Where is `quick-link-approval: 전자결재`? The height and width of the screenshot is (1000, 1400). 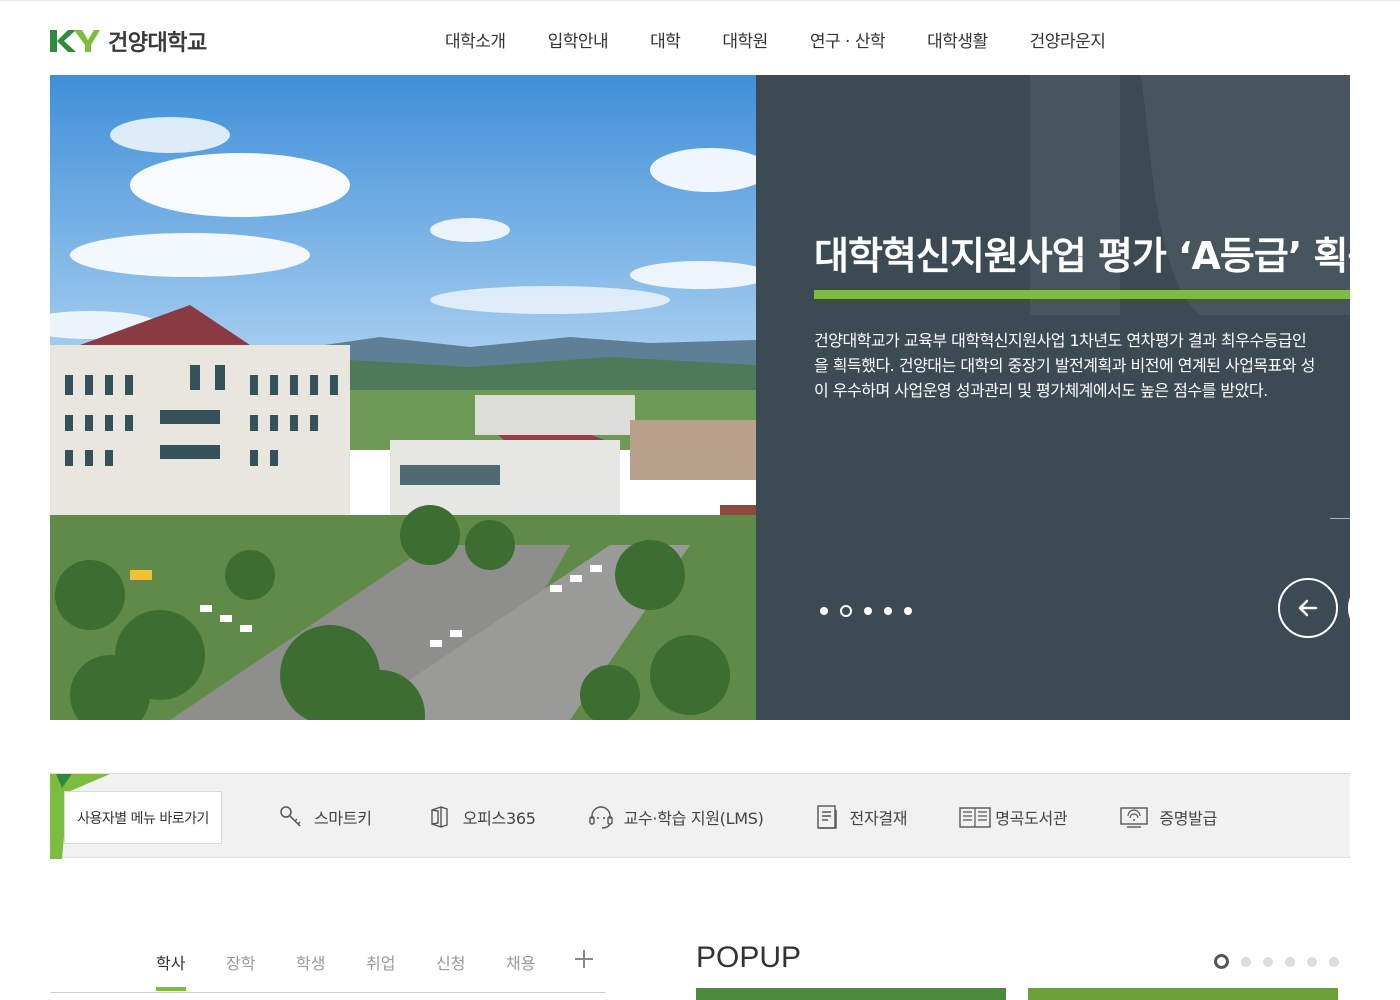 quick-link-approval: 전자결재 is located at coordinates (861, 817).